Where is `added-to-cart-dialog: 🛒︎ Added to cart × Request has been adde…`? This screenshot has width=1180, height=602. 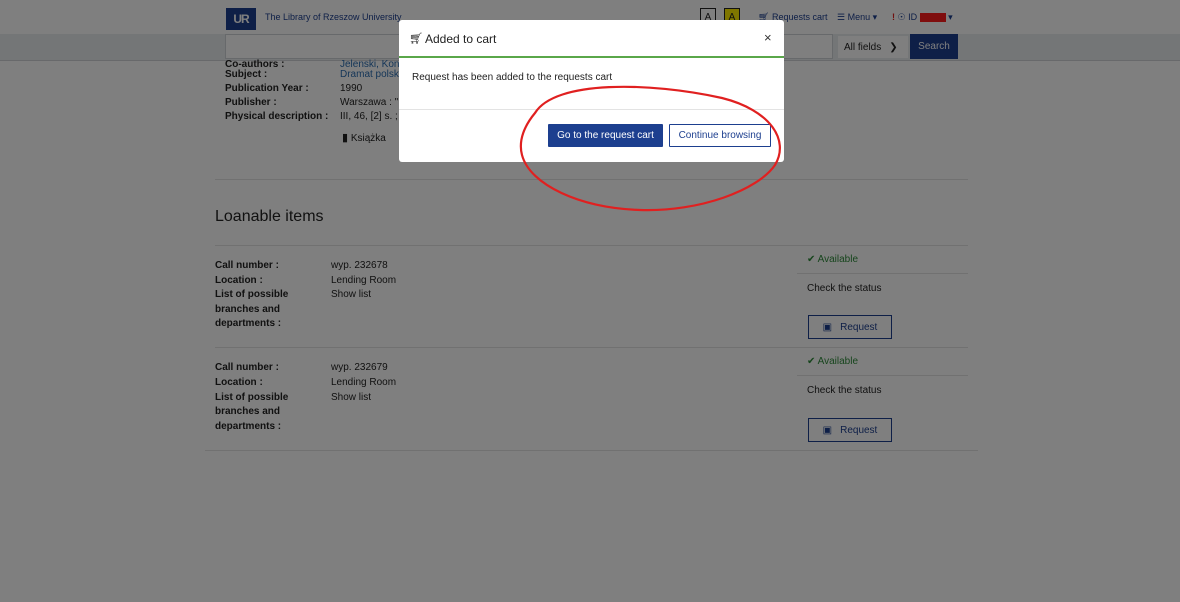
added-to-cart-dialog: 🛒︎ Added to cart × Request has been adde… is located at coordinates (591, 91).